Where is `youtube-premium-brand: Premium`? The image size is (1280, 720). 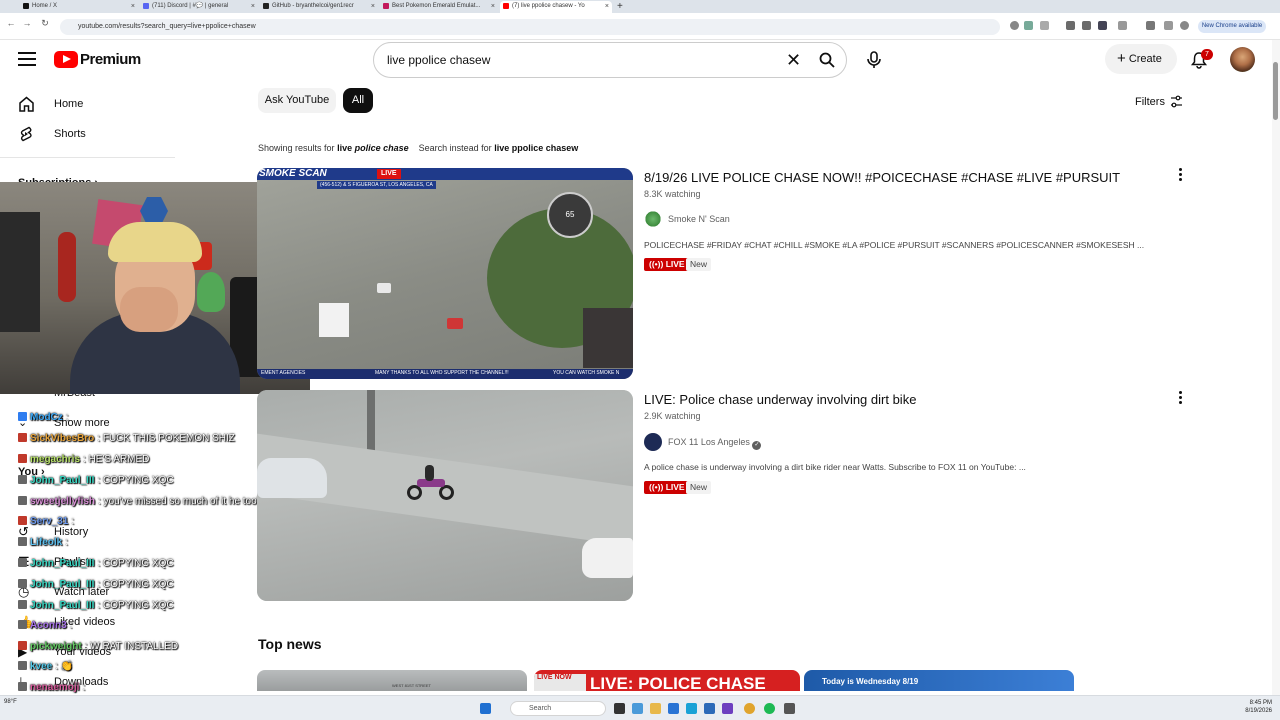
youtube-premium-brand: Premium is located at coordinates (110, 59).